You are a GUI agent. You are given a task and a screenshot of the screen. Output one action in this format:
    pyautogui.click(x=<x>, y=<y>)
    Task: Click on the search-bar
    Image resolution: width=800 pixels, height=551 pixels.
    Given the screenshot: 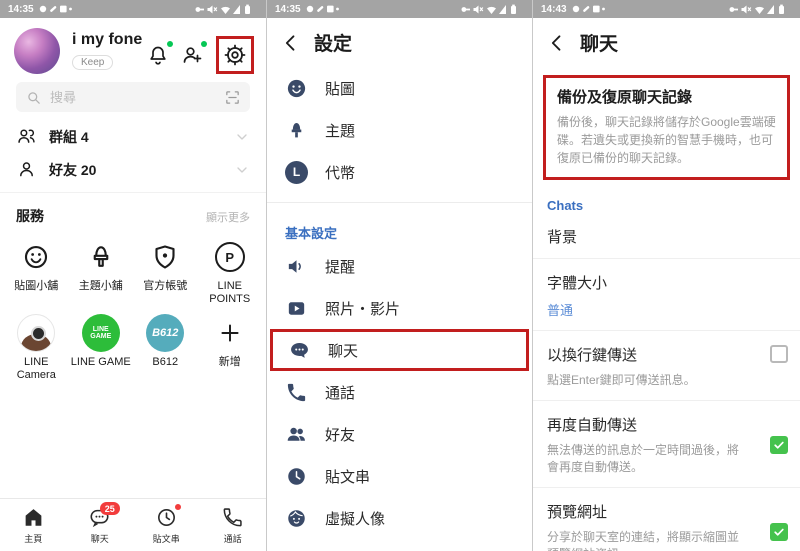 What is the action you would take?
    pyautogui.click(x=133, y=97)
    